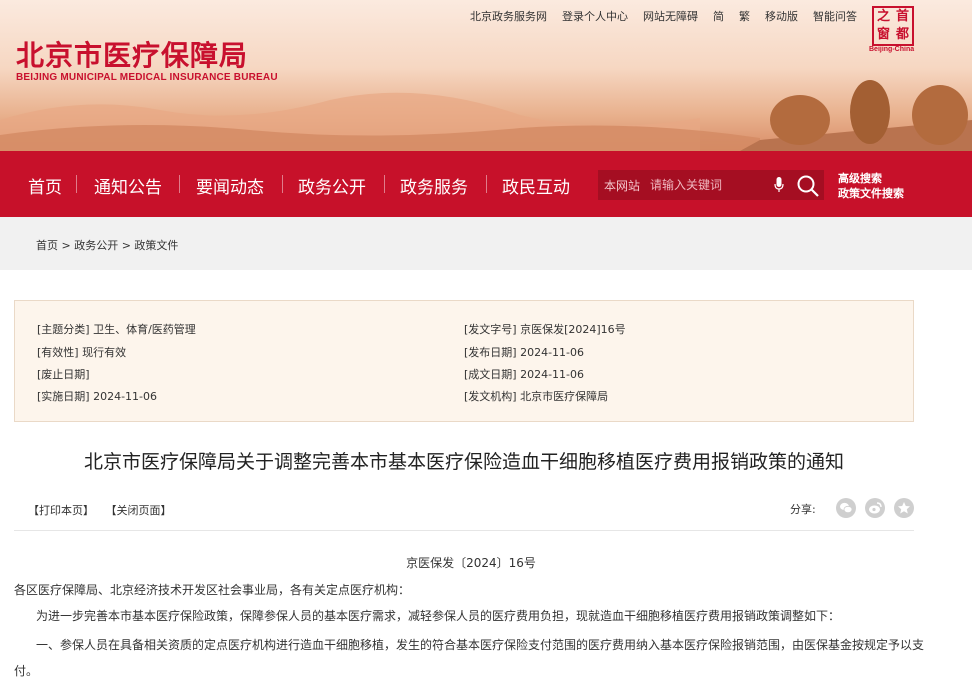 This screenshot has width=972, height=682. Describe the element at coordinates (781, 16) in the screenshot. I see `top-link-mobile: 移动版` at that location.